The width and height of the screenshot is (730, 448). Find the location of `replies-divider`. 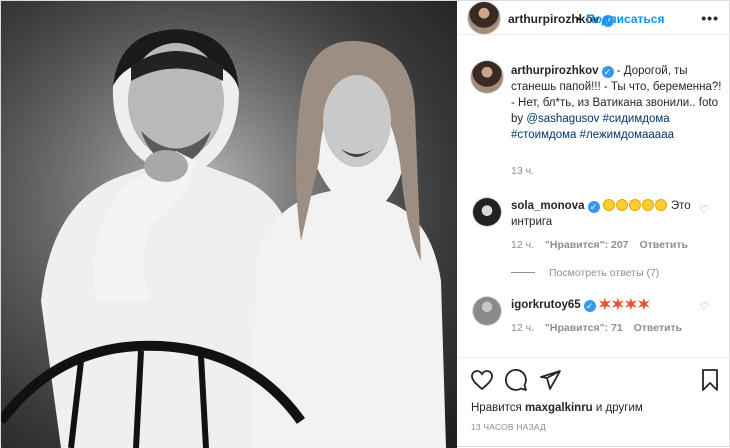

replies-divider is located at coordinates (523, 272).